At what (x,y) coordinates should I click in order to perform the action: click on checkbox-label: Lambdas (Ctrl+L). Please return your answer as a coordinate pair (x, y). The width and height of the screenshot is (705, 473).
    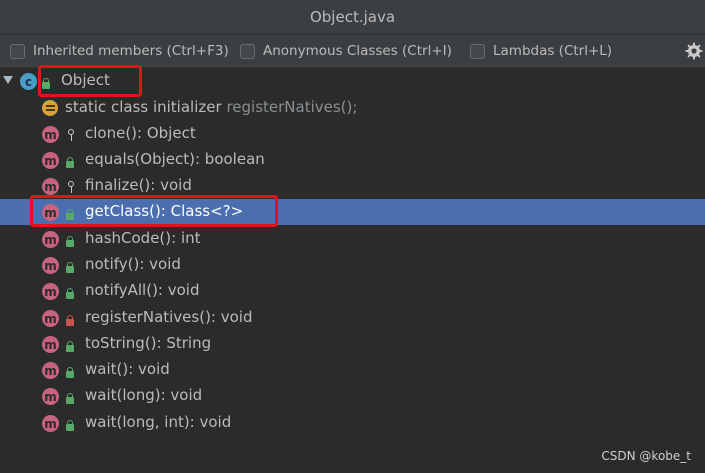
    Looking at the image, I should click on (553, 51).